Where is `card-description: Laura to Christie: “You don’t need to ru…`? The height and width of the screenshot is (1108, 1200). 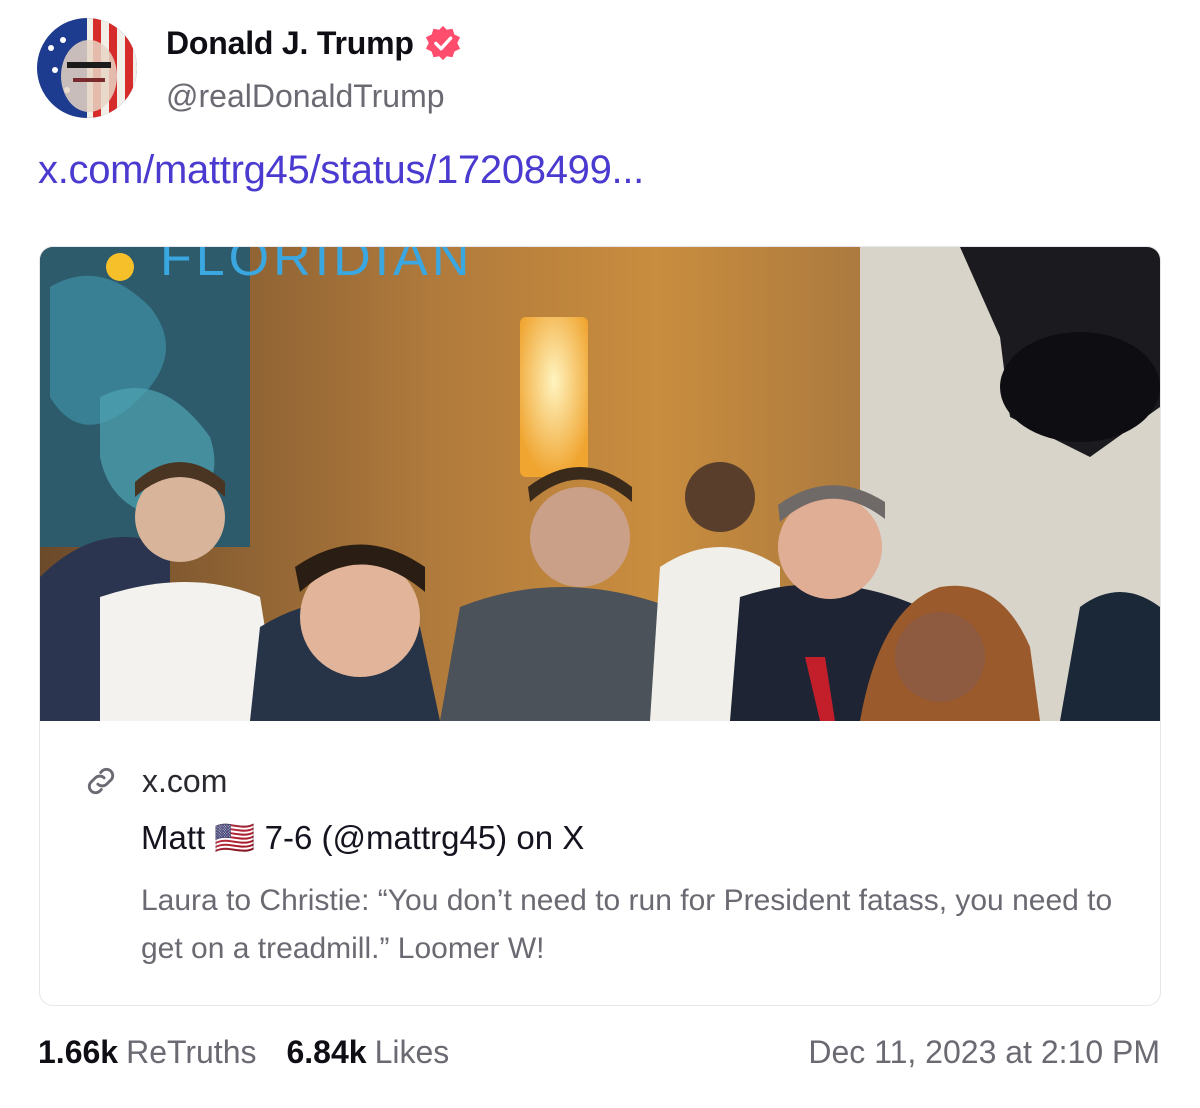
card-description: Laura to Christie: “You don’t need to ru… is located at coordinates (627, 924).